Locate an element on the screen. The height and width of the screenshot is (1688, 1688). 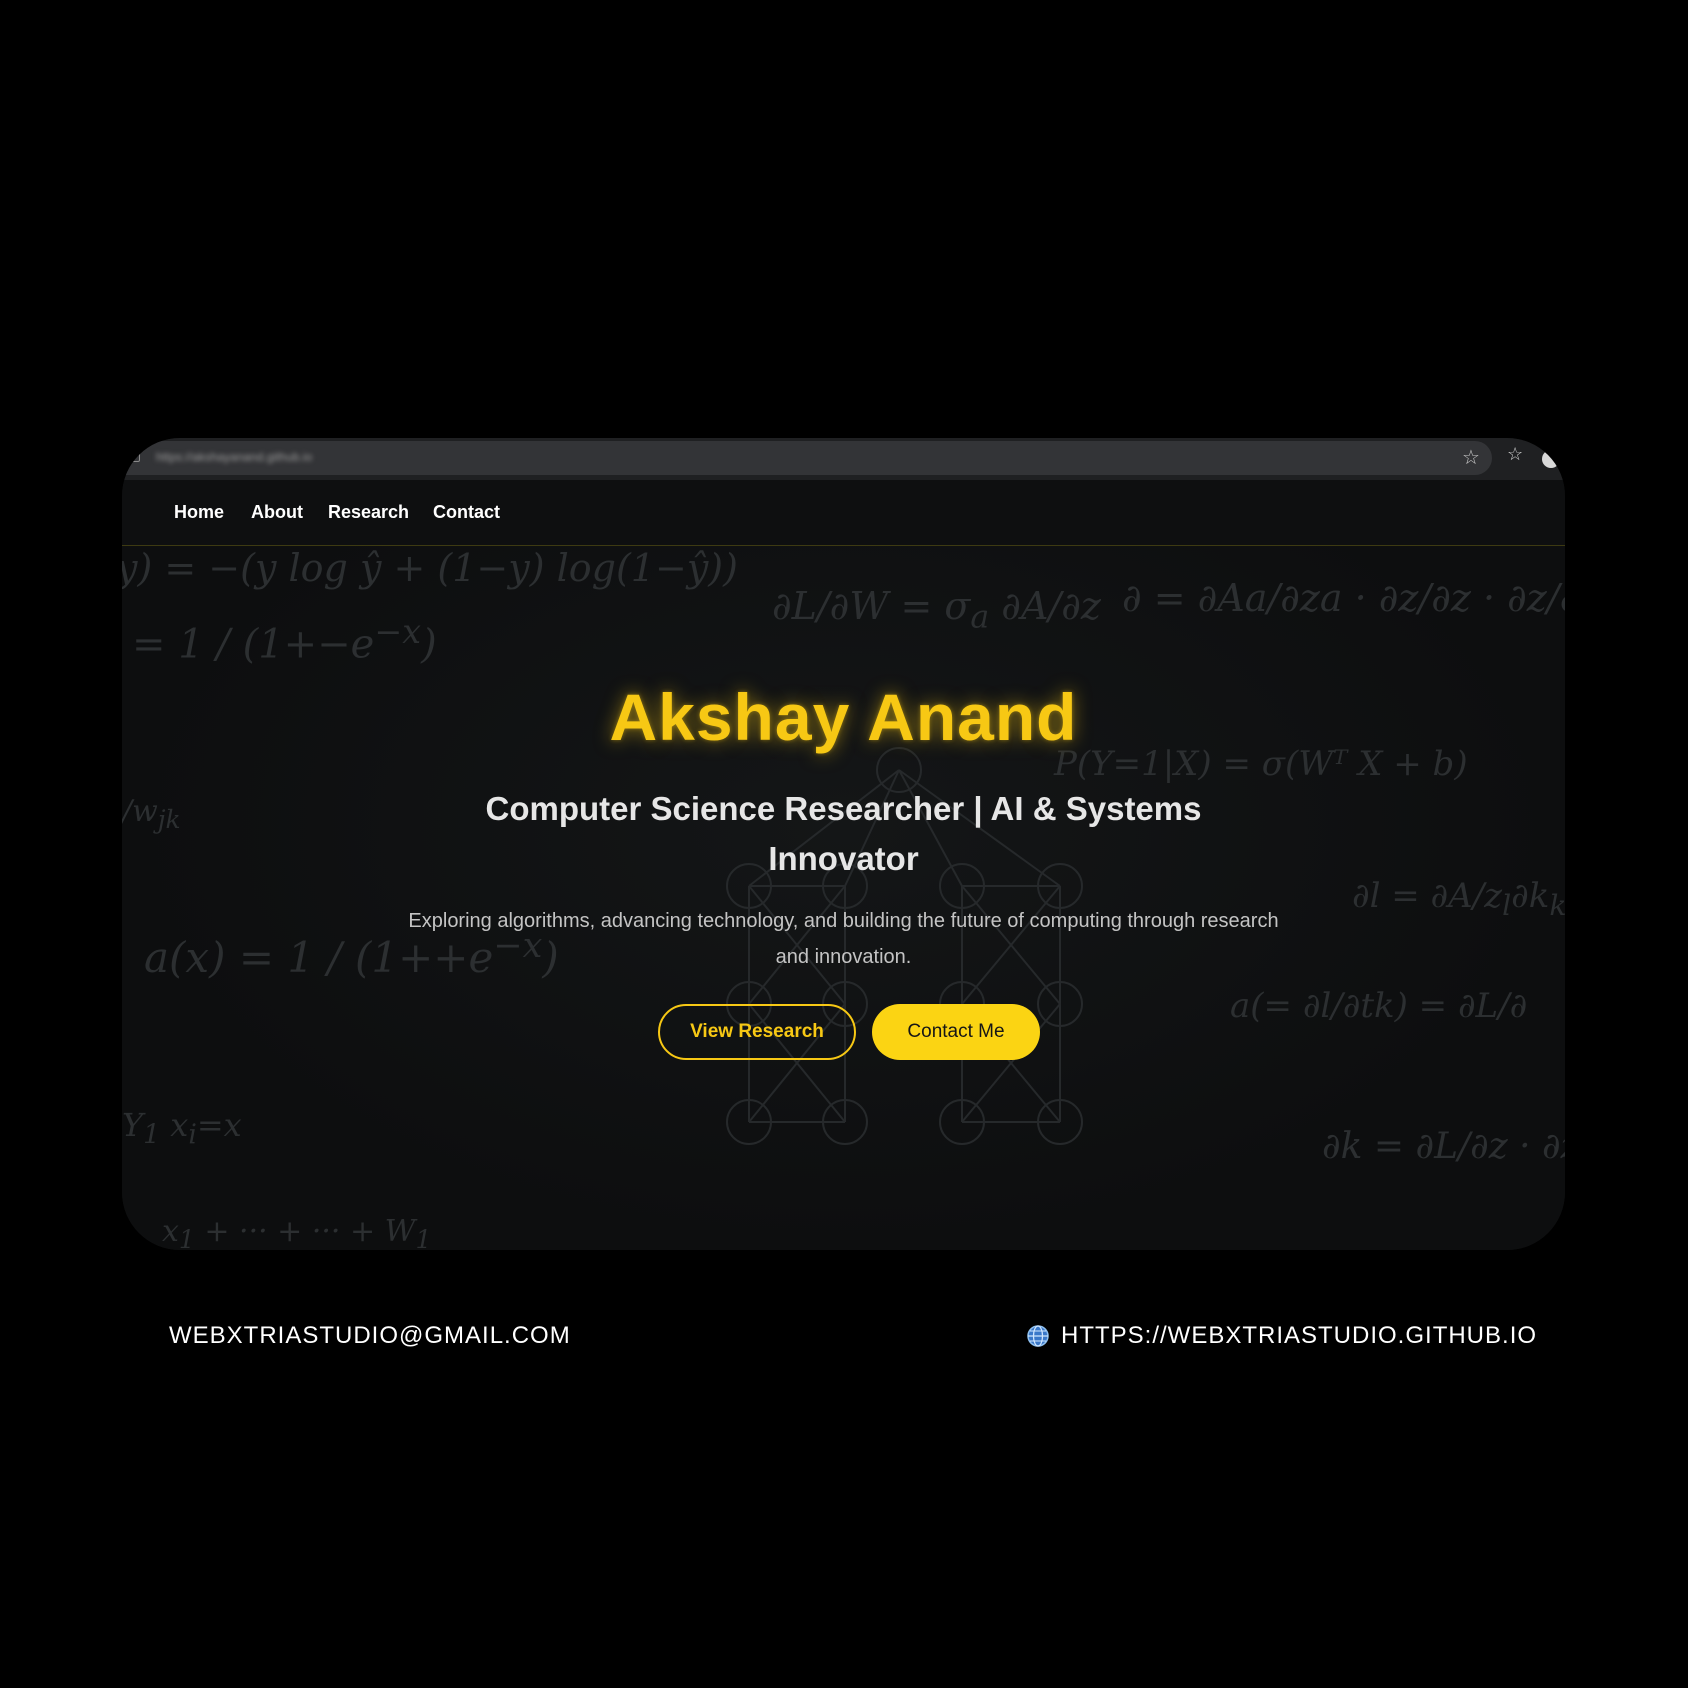
footer-email: WEBXTRIASTUDIO@GMAIL.COM is located at coordinates (370, 1336).